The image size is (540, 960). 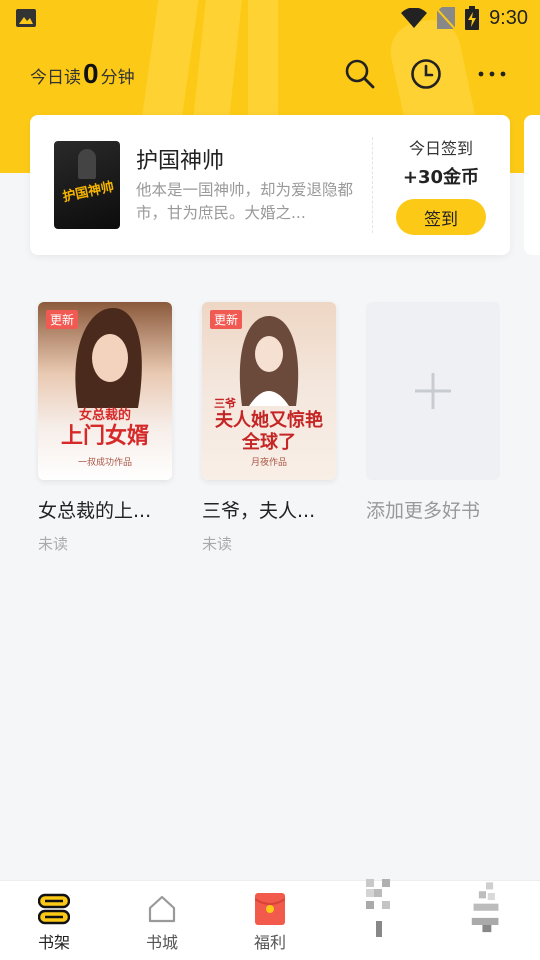 I want to click on wifi-icon, so click(x=414, y=18).